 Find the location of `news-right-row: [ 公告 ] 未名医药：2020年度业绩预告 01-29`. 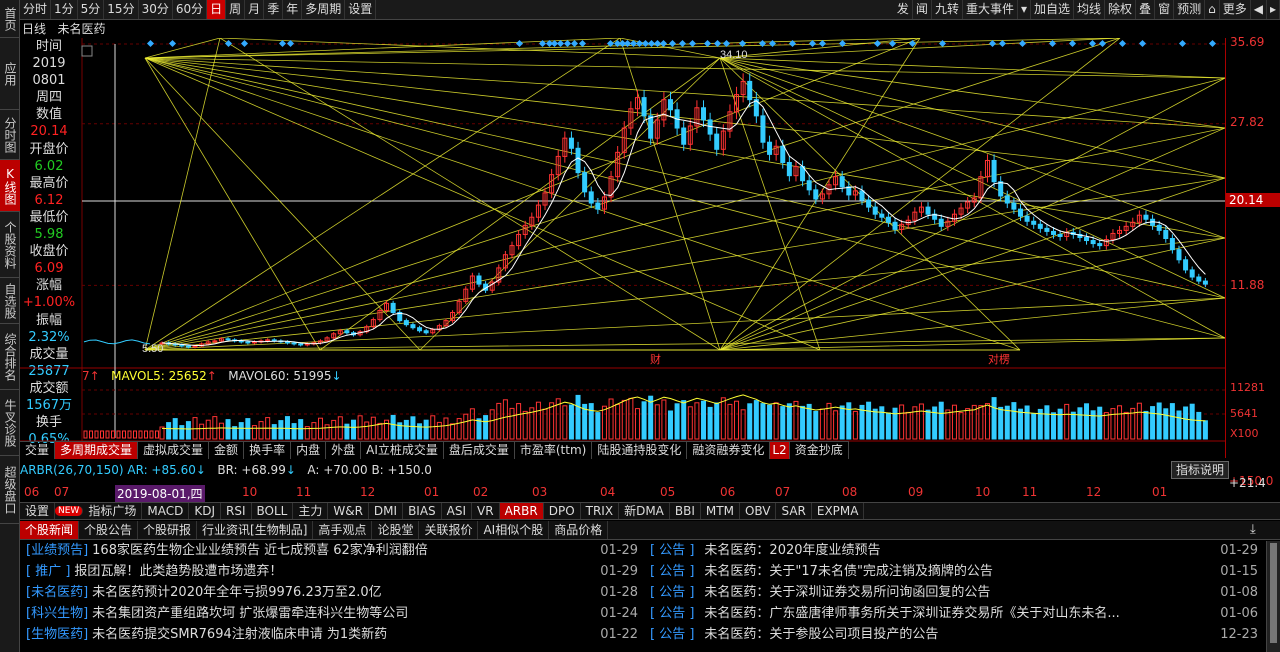

news-right-row: [ 公告 ] 未名医药：2020年度业绩预告 01-29 is located at coordinates (954, 551).